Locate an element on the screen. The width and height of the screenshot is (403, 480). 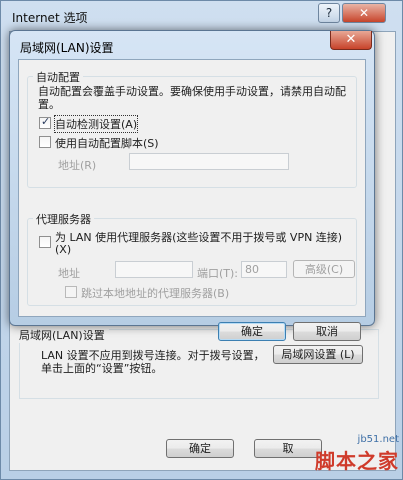
auto-config-legend: 自动配置 is located at coordinates (58, 77).